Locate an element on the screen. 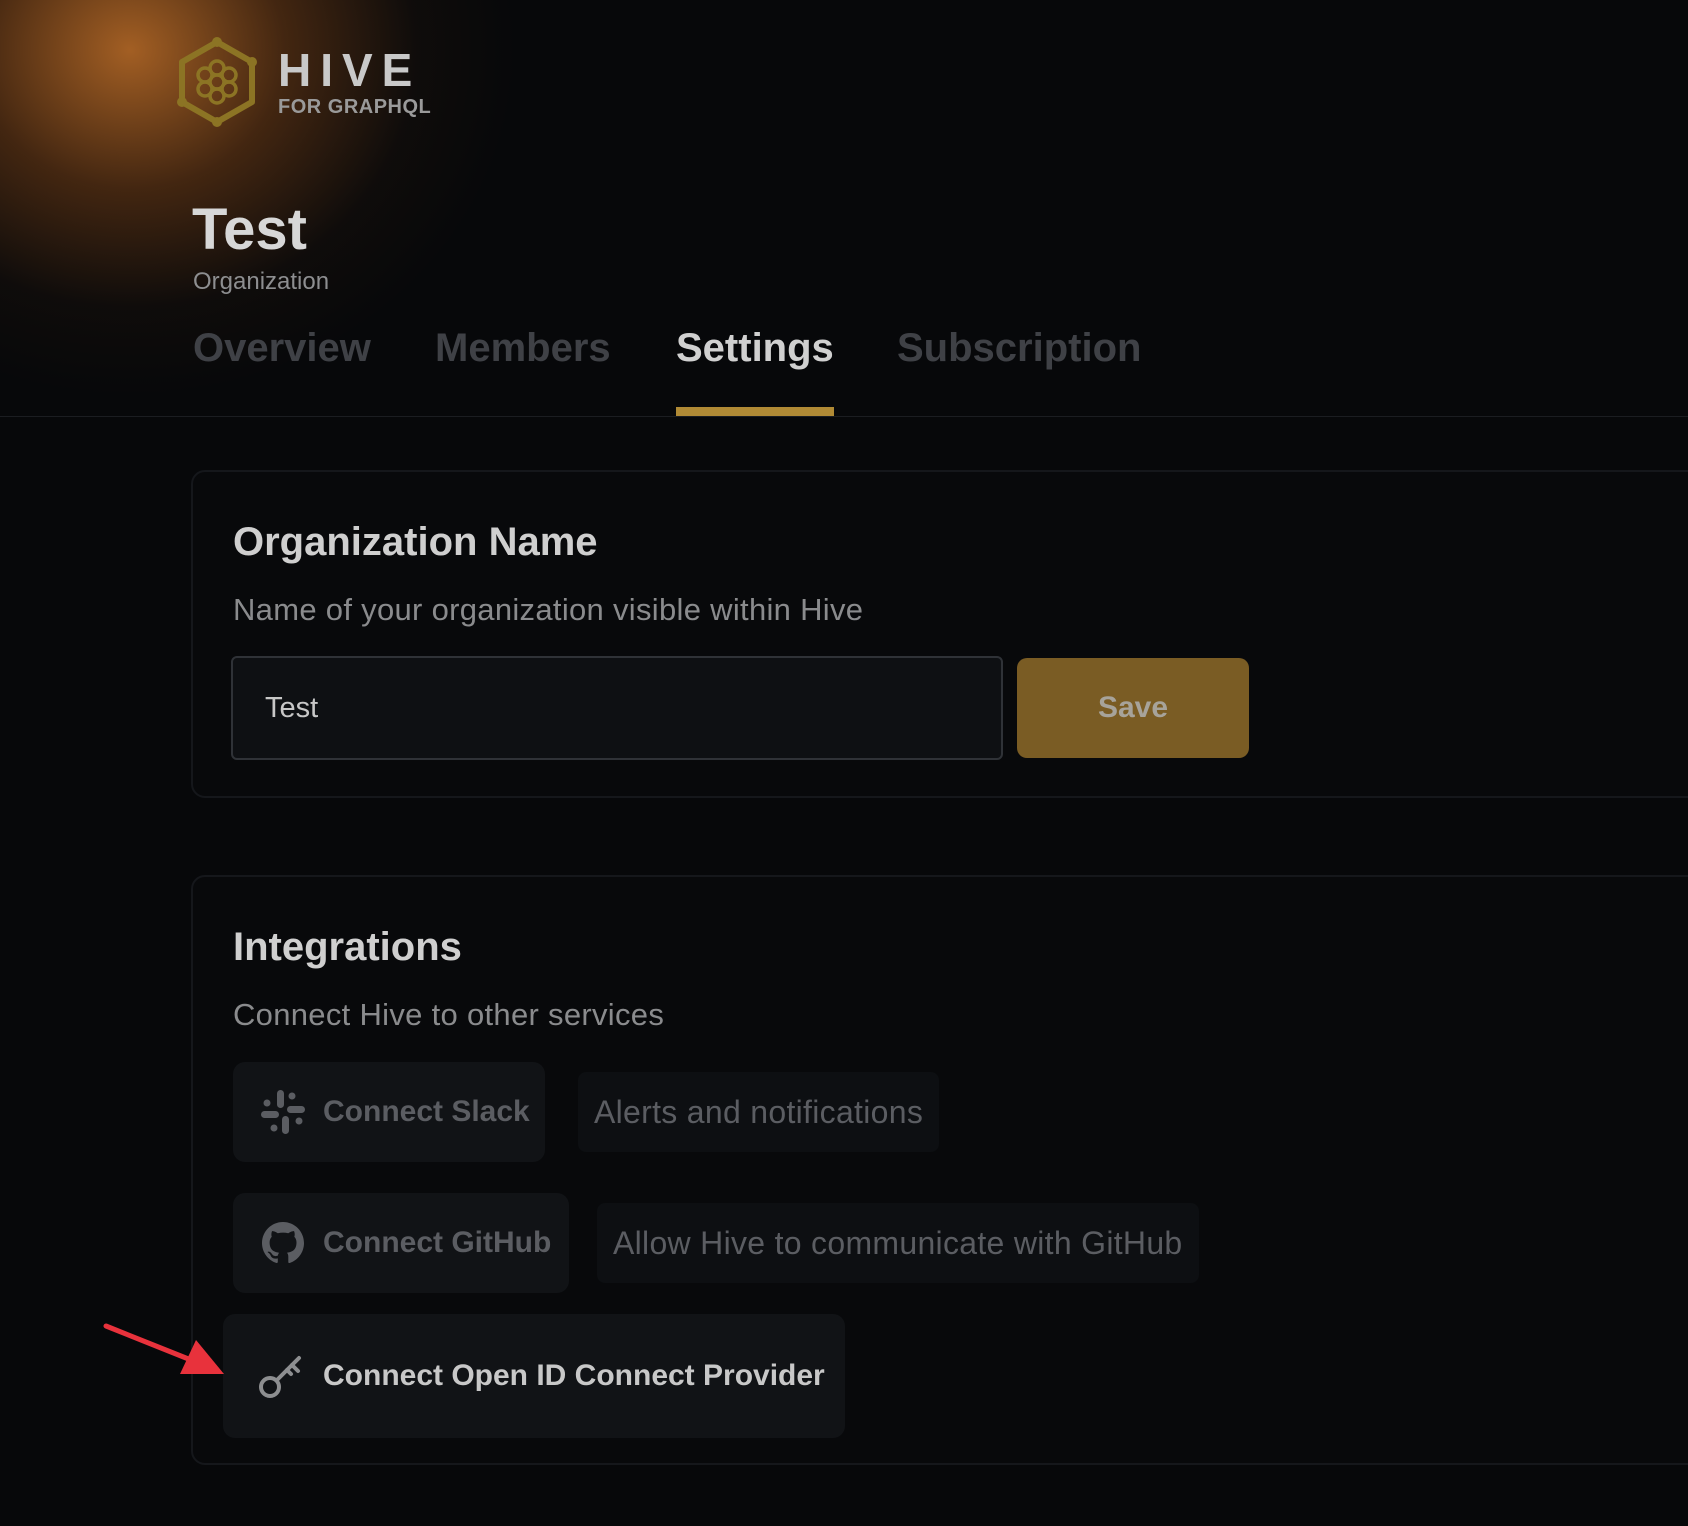 Image resolution: width=1688 pixels, height=1526 pixels. connect-oidc-label: Connect Open ID Connect Provider is located at coordinates (574, 1375).